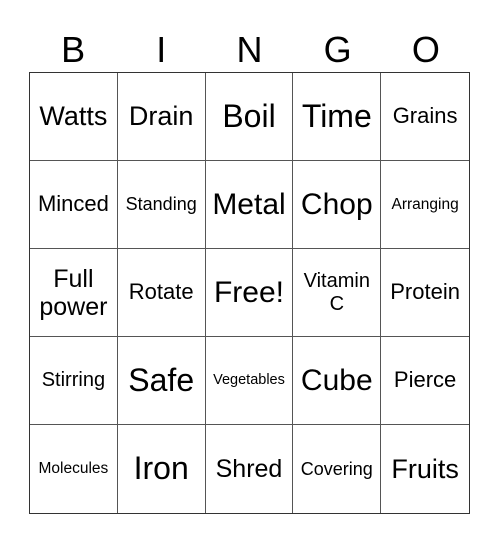 Image resolution: width=500 pixels, height=544 pixels. Describe the element at coordinates (249, 117) in the screenshot. I see `bingo-cell: Boil` at that location.